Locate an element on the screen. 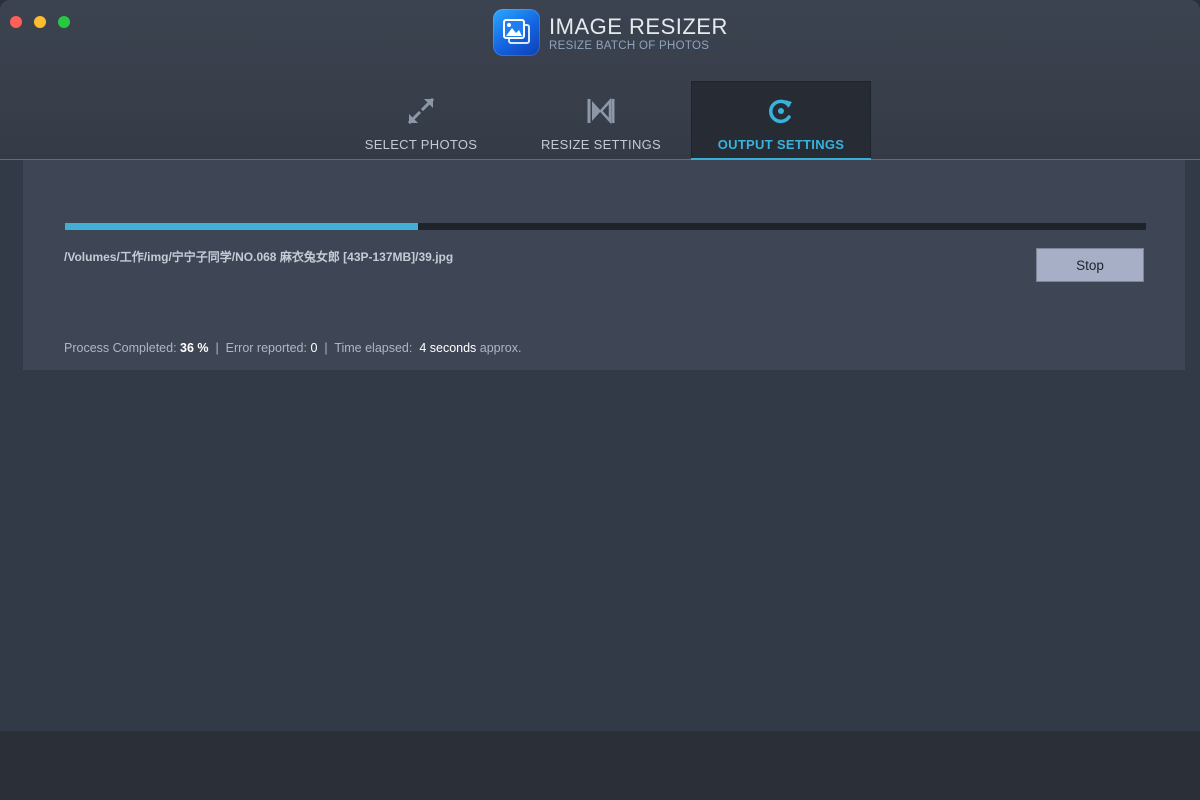 This screenshot has width=1200, height=800. app-title: IMAGE RESIZER is located at coordinates (638, 26).